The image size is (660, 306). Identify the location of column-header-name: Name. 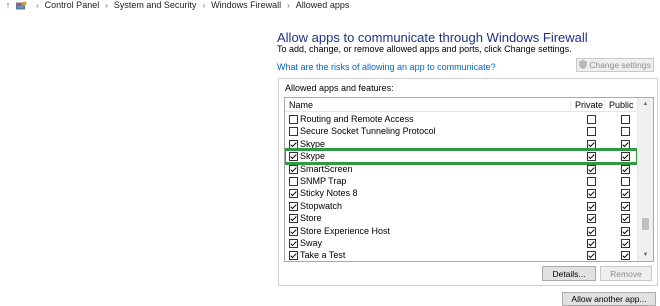
(301, 105).